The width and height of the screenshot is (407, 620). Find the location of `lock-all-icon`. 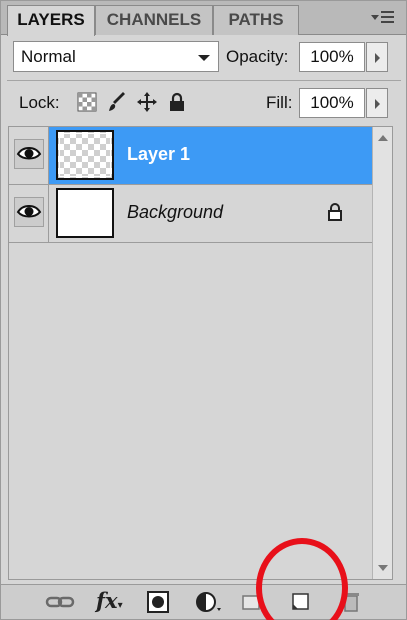

lock-all-icon is located at coordinates (177, 102).